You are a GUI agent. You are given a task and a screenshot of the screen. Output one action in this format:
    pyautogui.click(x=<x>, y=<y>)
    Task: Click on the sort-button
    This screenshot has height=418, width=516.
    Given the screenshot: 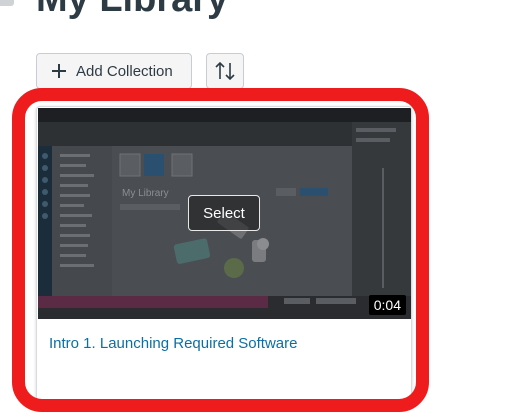 What is the action you would take?
    pyautogui.click(x=225, y=71)
    